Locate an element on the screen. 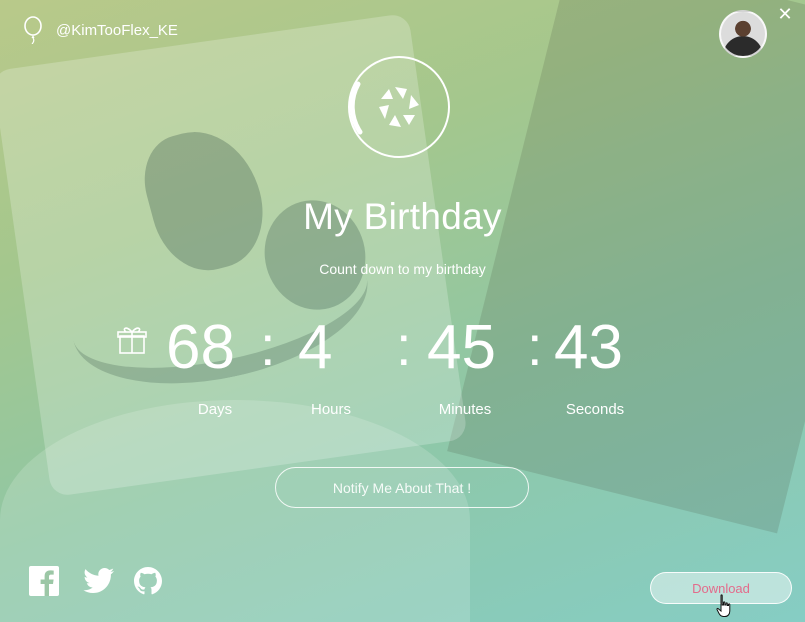  unit-hours: Hours is located at coordinates (330, 409).